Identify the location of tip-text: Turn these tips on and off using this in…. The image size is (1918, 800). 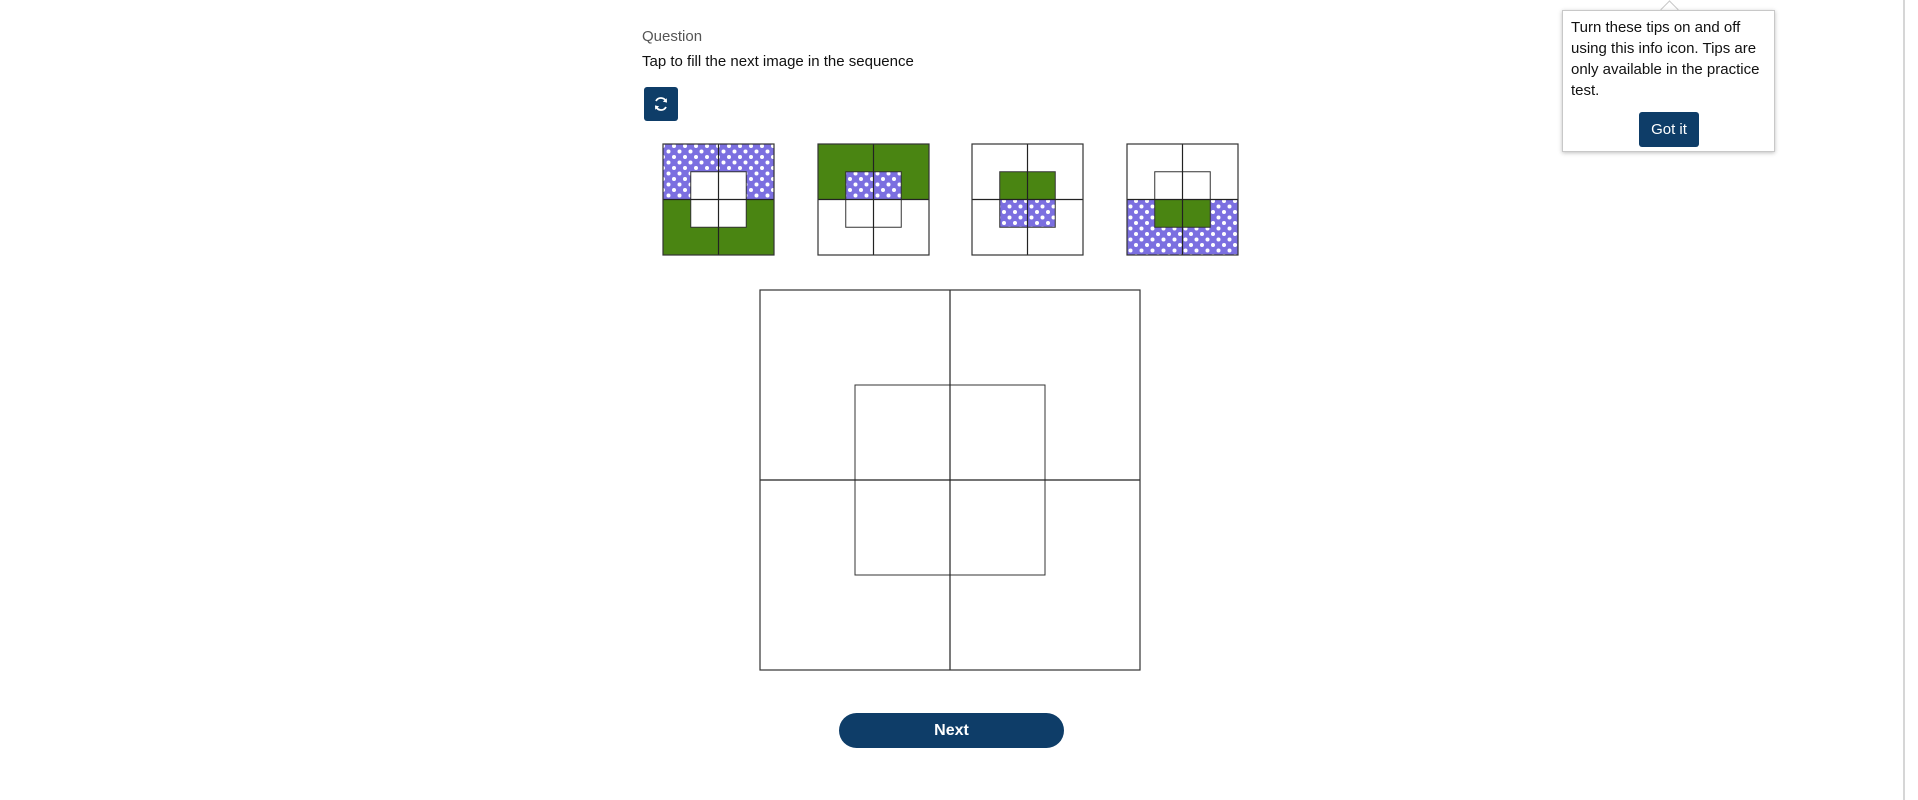
(1665, 59).